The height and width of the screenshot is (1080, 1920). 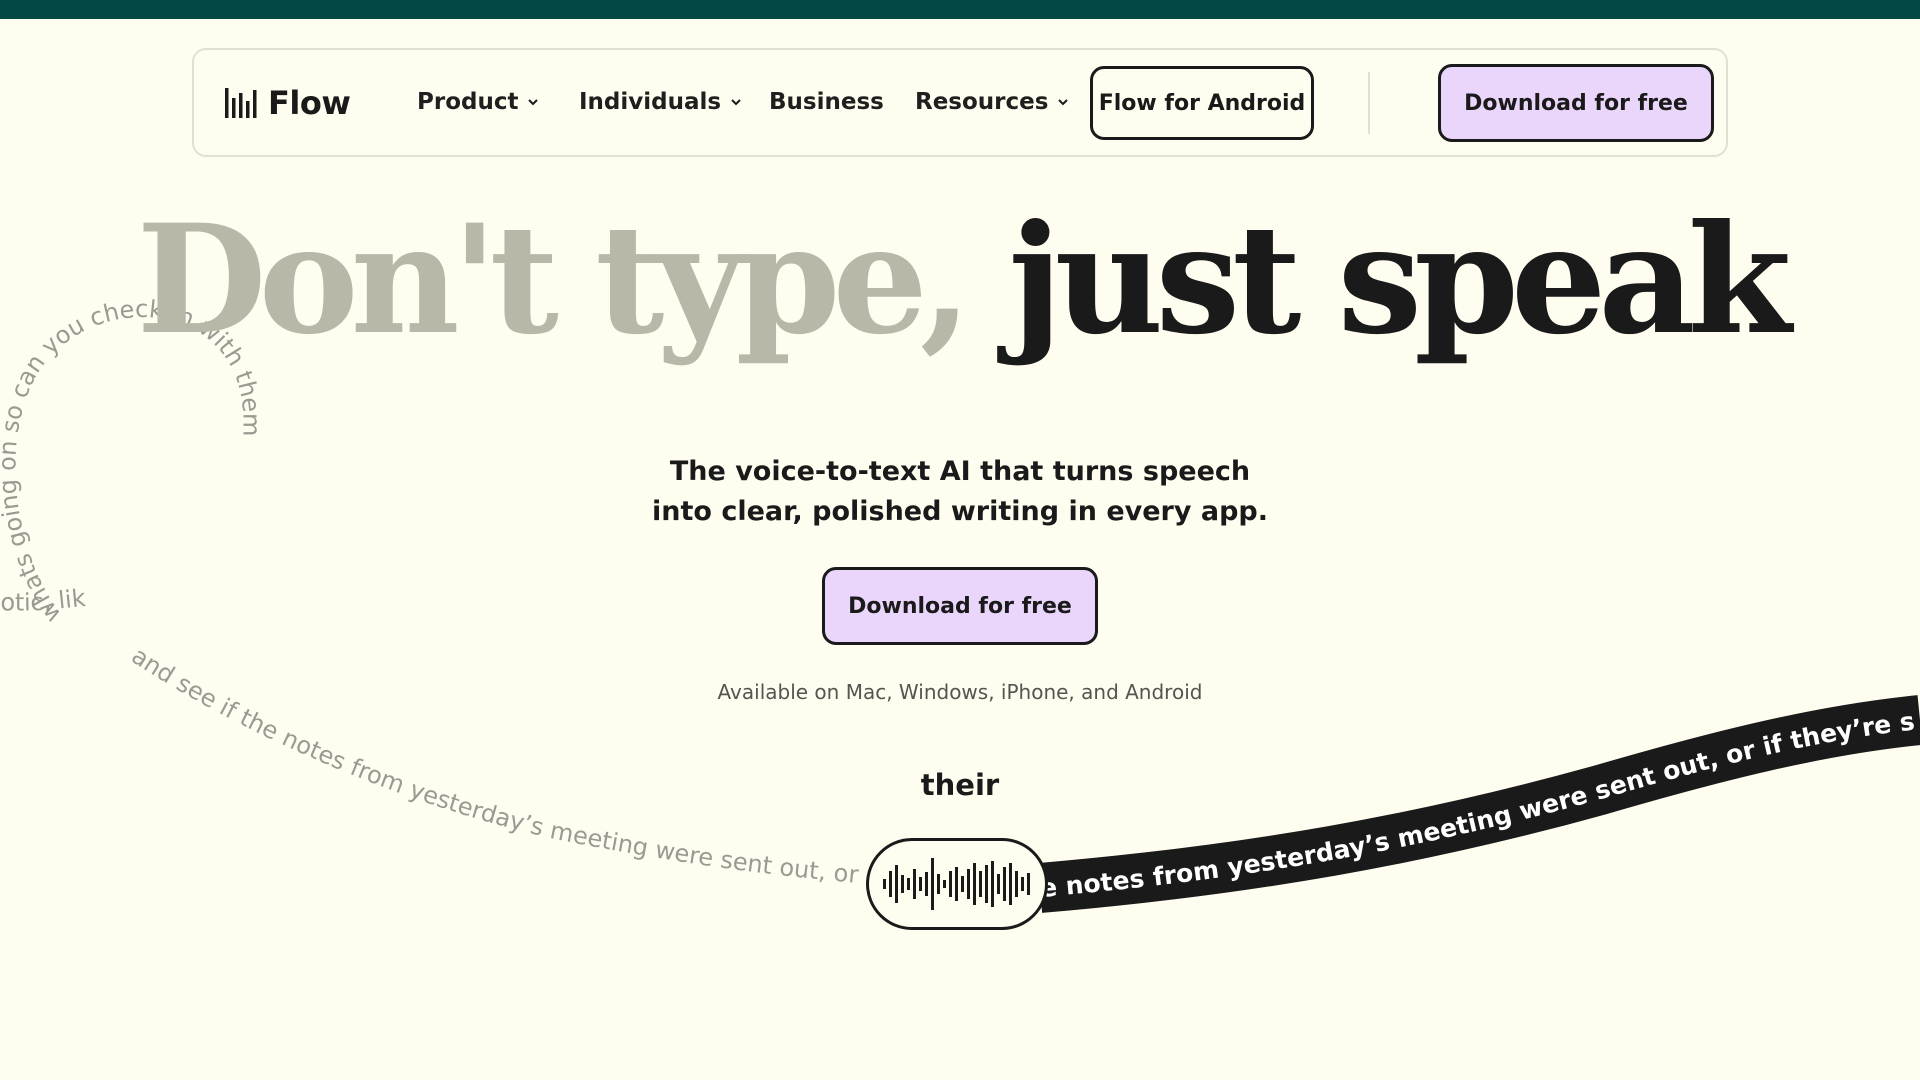 I want to click on nav-download-button: Download for free, so click(x=1576, y=103).